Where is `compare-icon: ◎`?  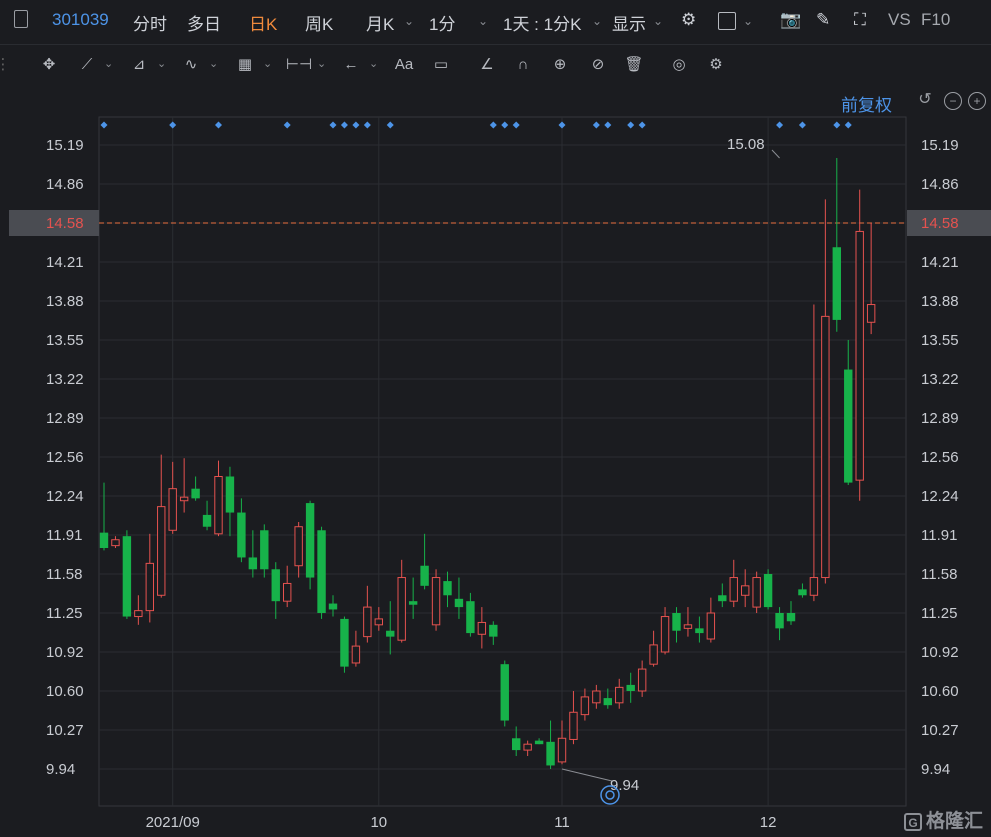
compare-icon: ◎ is located at coordinates (679, 64).